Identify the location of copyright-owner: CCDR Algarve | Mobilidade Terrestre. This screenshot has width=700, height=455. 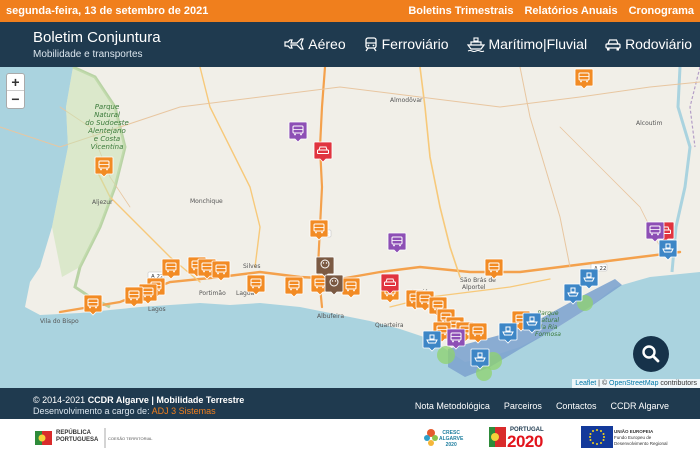
(166, 400).